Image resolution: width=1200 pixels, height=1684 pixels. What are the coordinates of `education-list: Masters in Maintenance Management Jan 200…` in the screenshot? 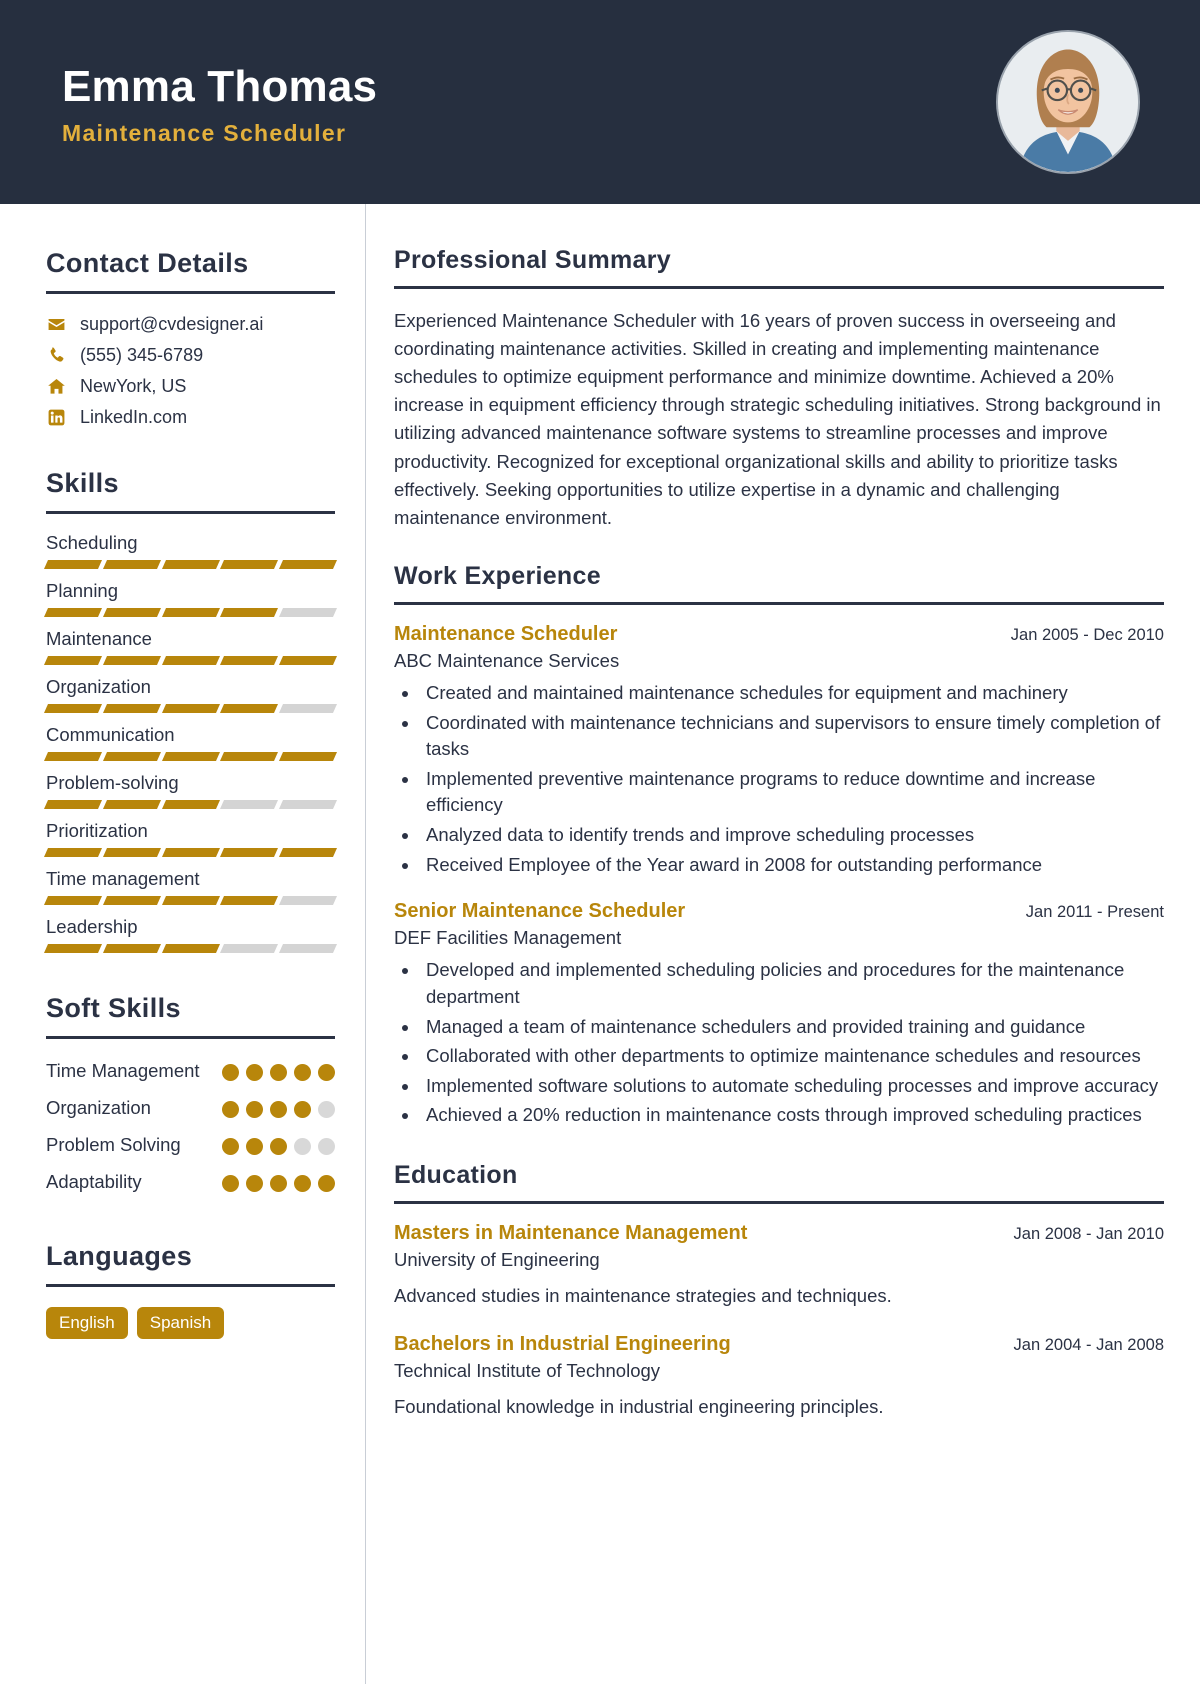 It's located at (779, 1320).